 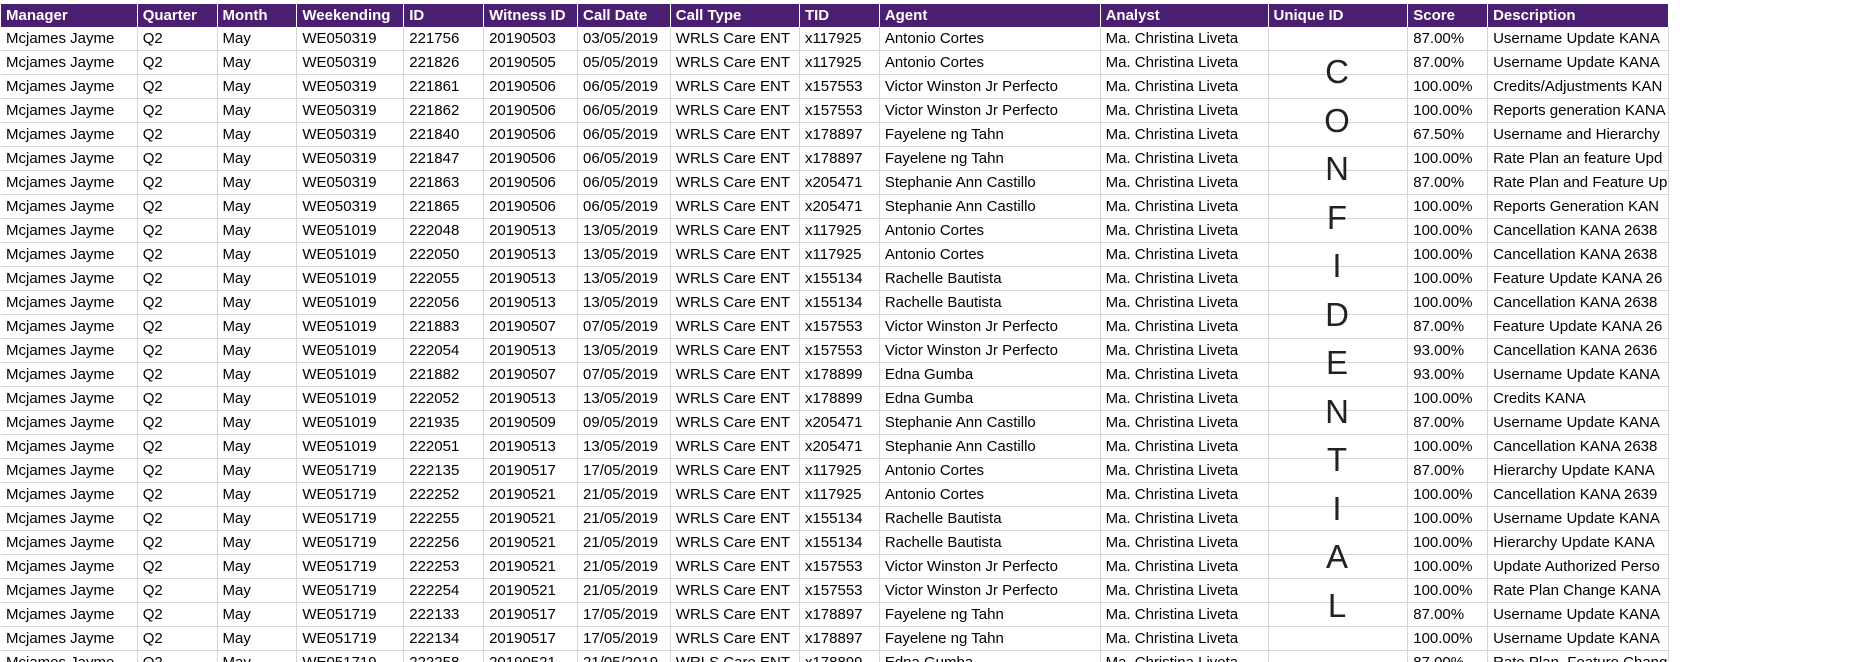 I want to click on cell-id: 222050, so click(x=444, y=254).